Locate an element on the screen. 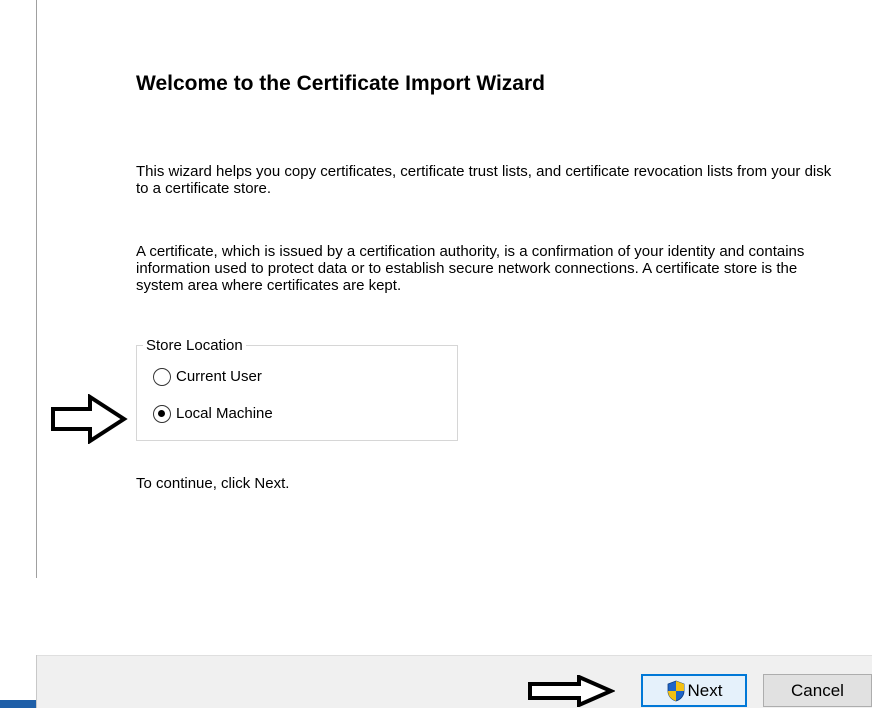 The image size is (872, 708). wizard-footer: Next Cancel is located at coordinates (454, 681).